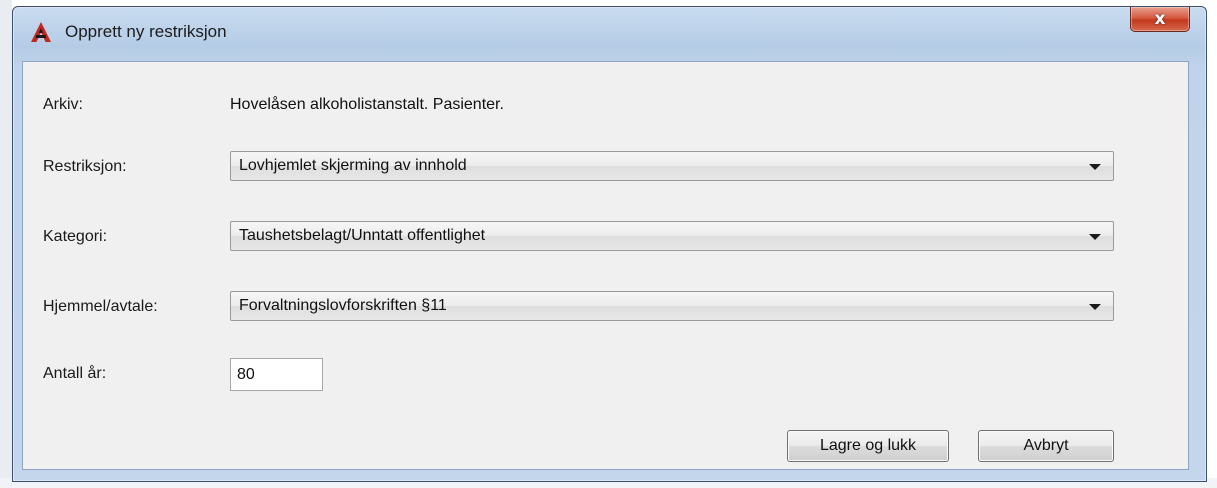  What do you see at coordinates (41, 32) in the screenshot?
I see `app-logo-icon` at bounding box center [41, 32].